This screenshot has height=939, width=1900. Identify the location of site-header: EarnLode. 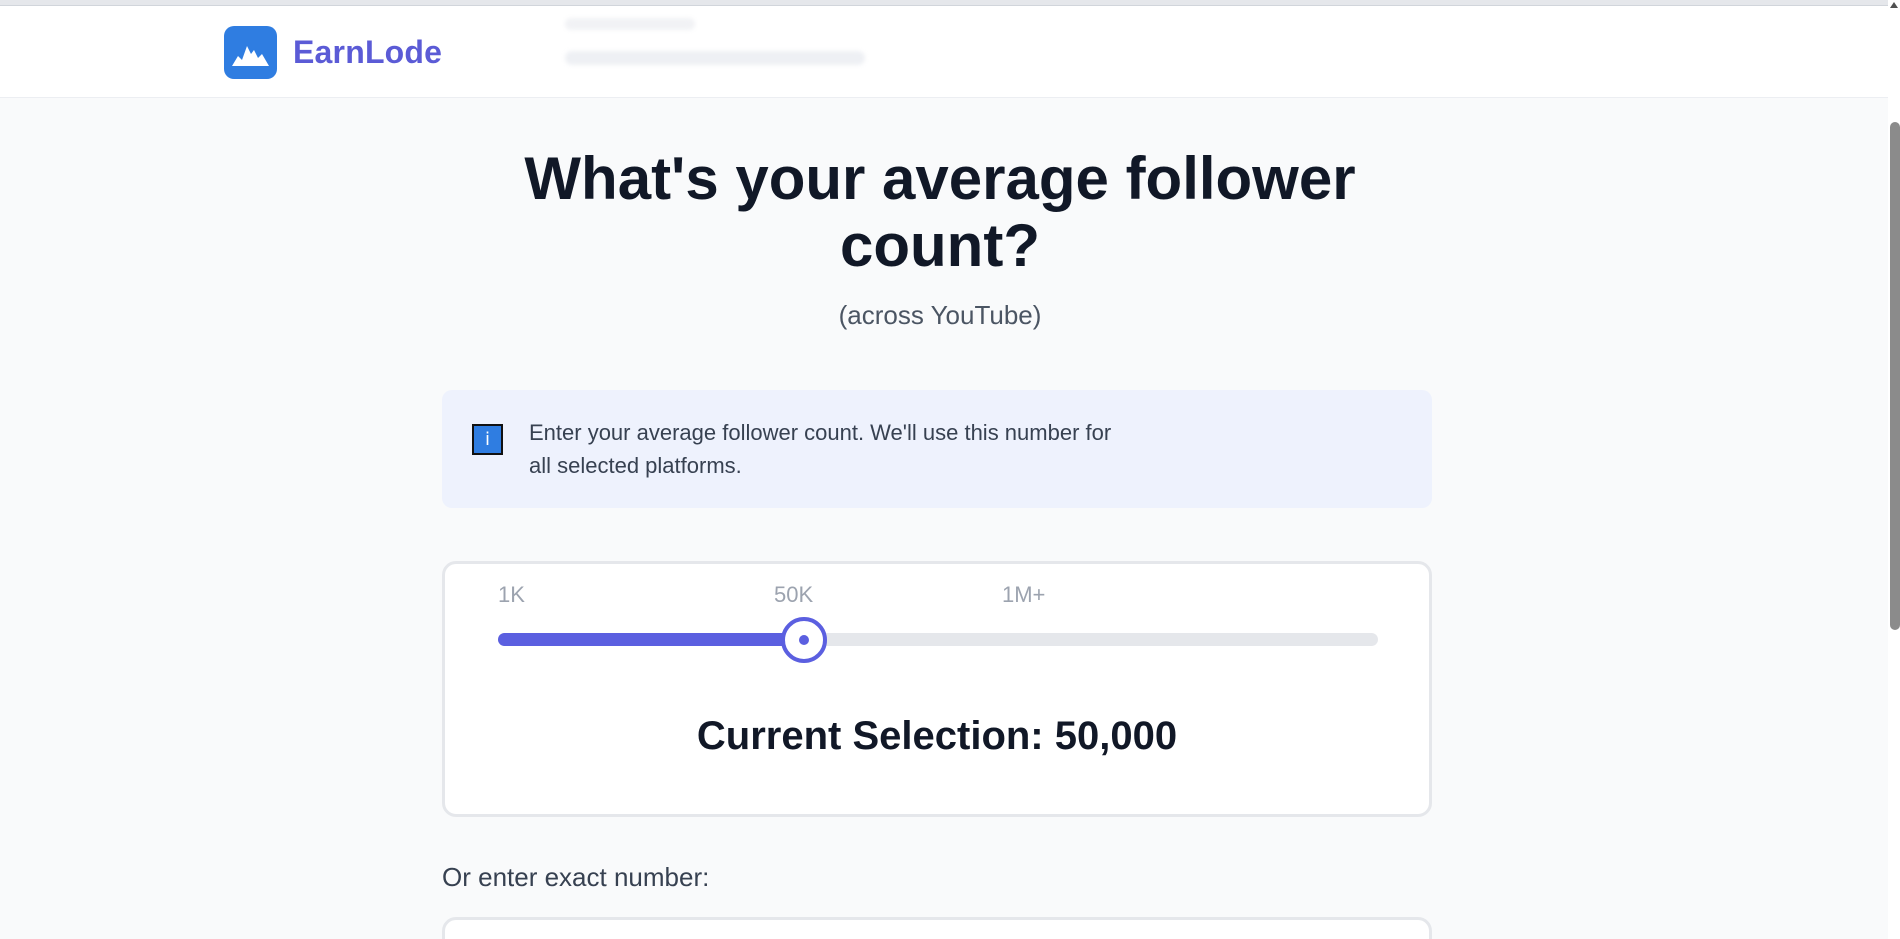
(944, 52).